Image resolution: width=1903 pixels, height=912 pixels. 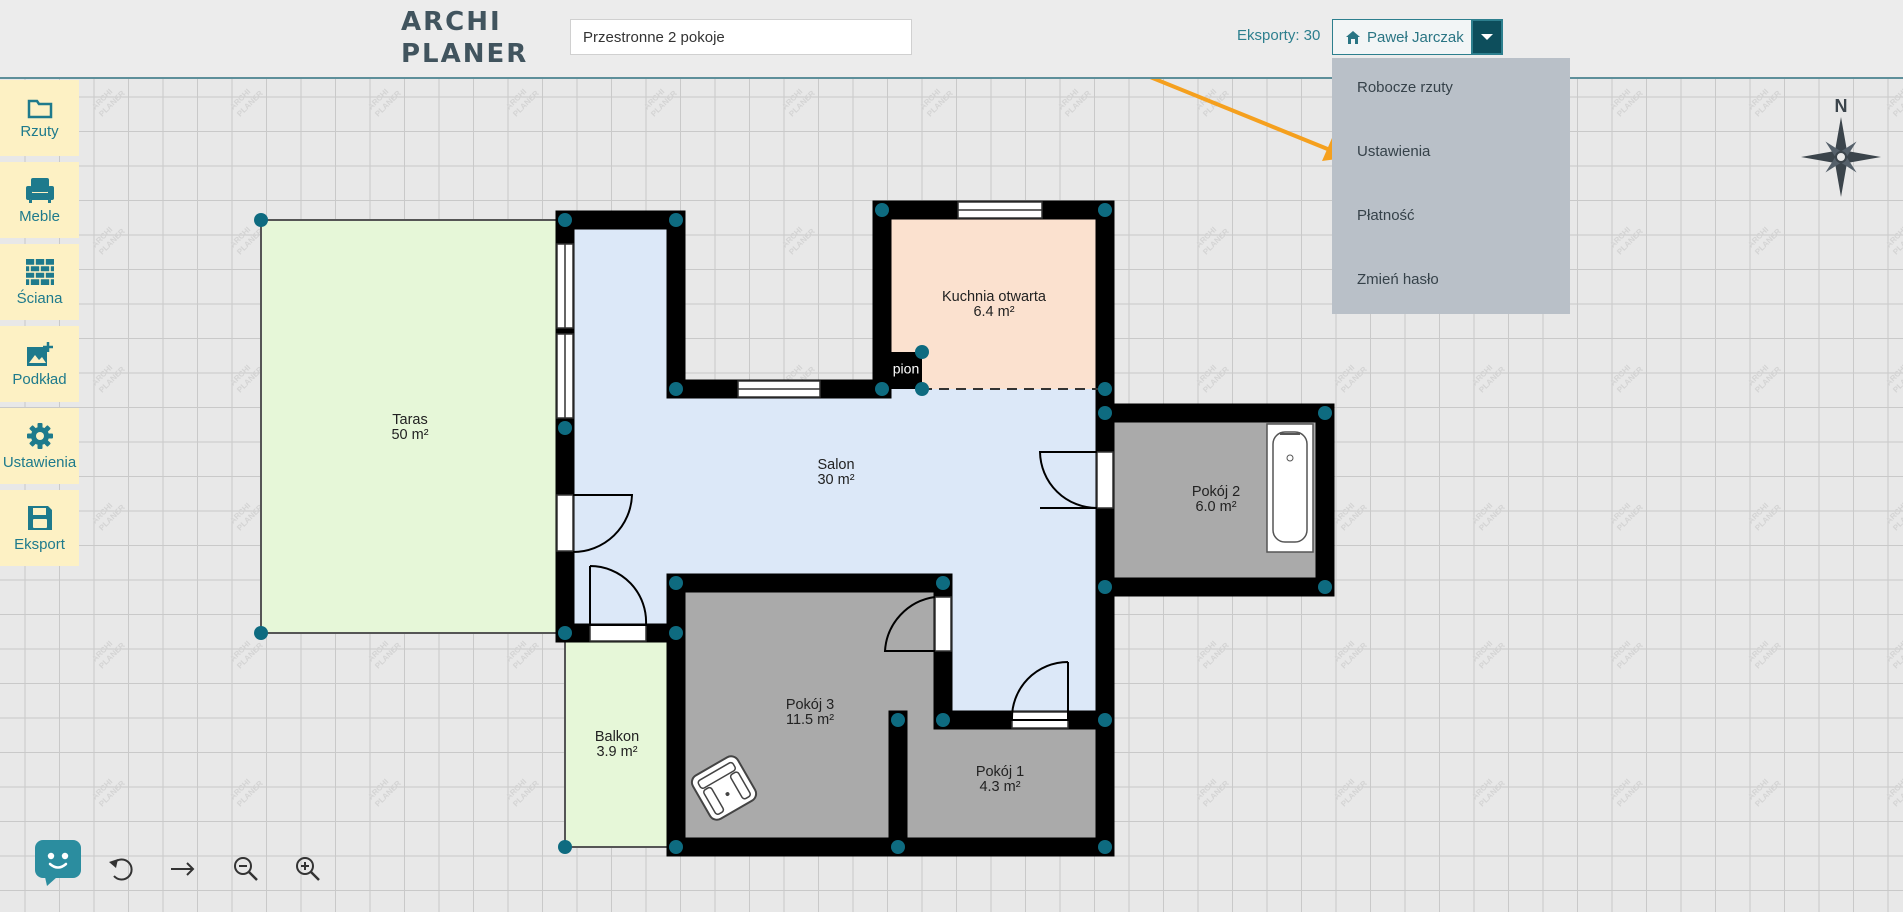 I want to click on image-add-icon, so click(x=39, y=353).